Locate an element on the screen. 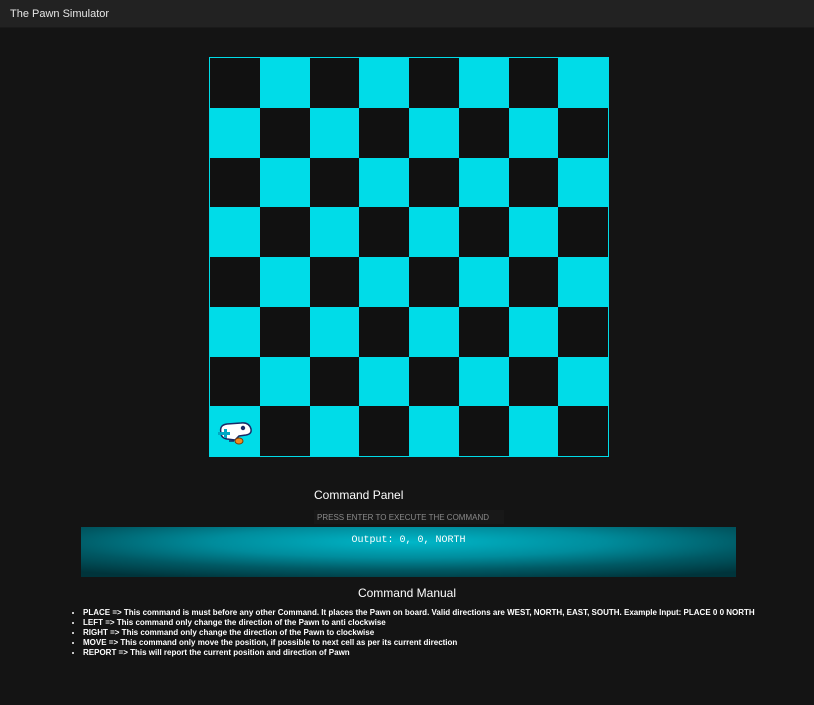 This screenshot has height=705, width=814. command-panel-title: Command Panel is located at coordinates (359, 495).